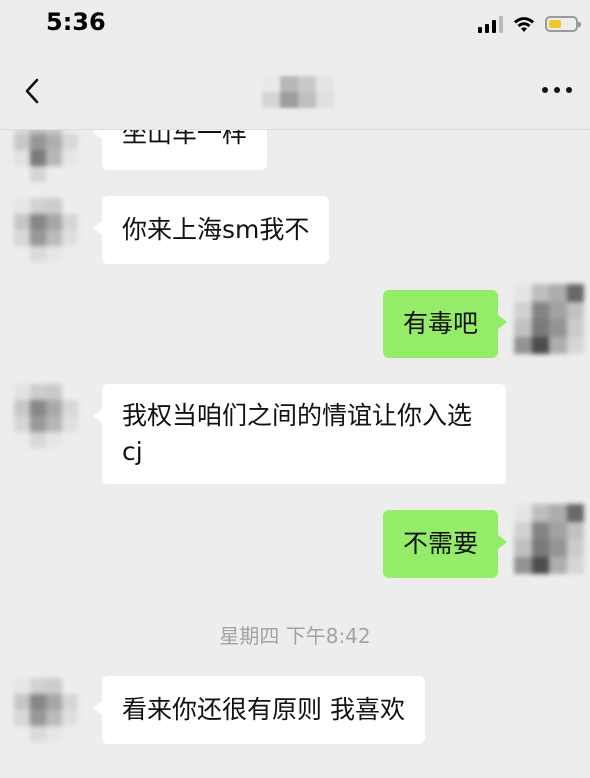 The width and height of the screenshot is (590, 778). Describe the element at coordinates (555, 24) in the screenshot. I see `battery-level` at that location.